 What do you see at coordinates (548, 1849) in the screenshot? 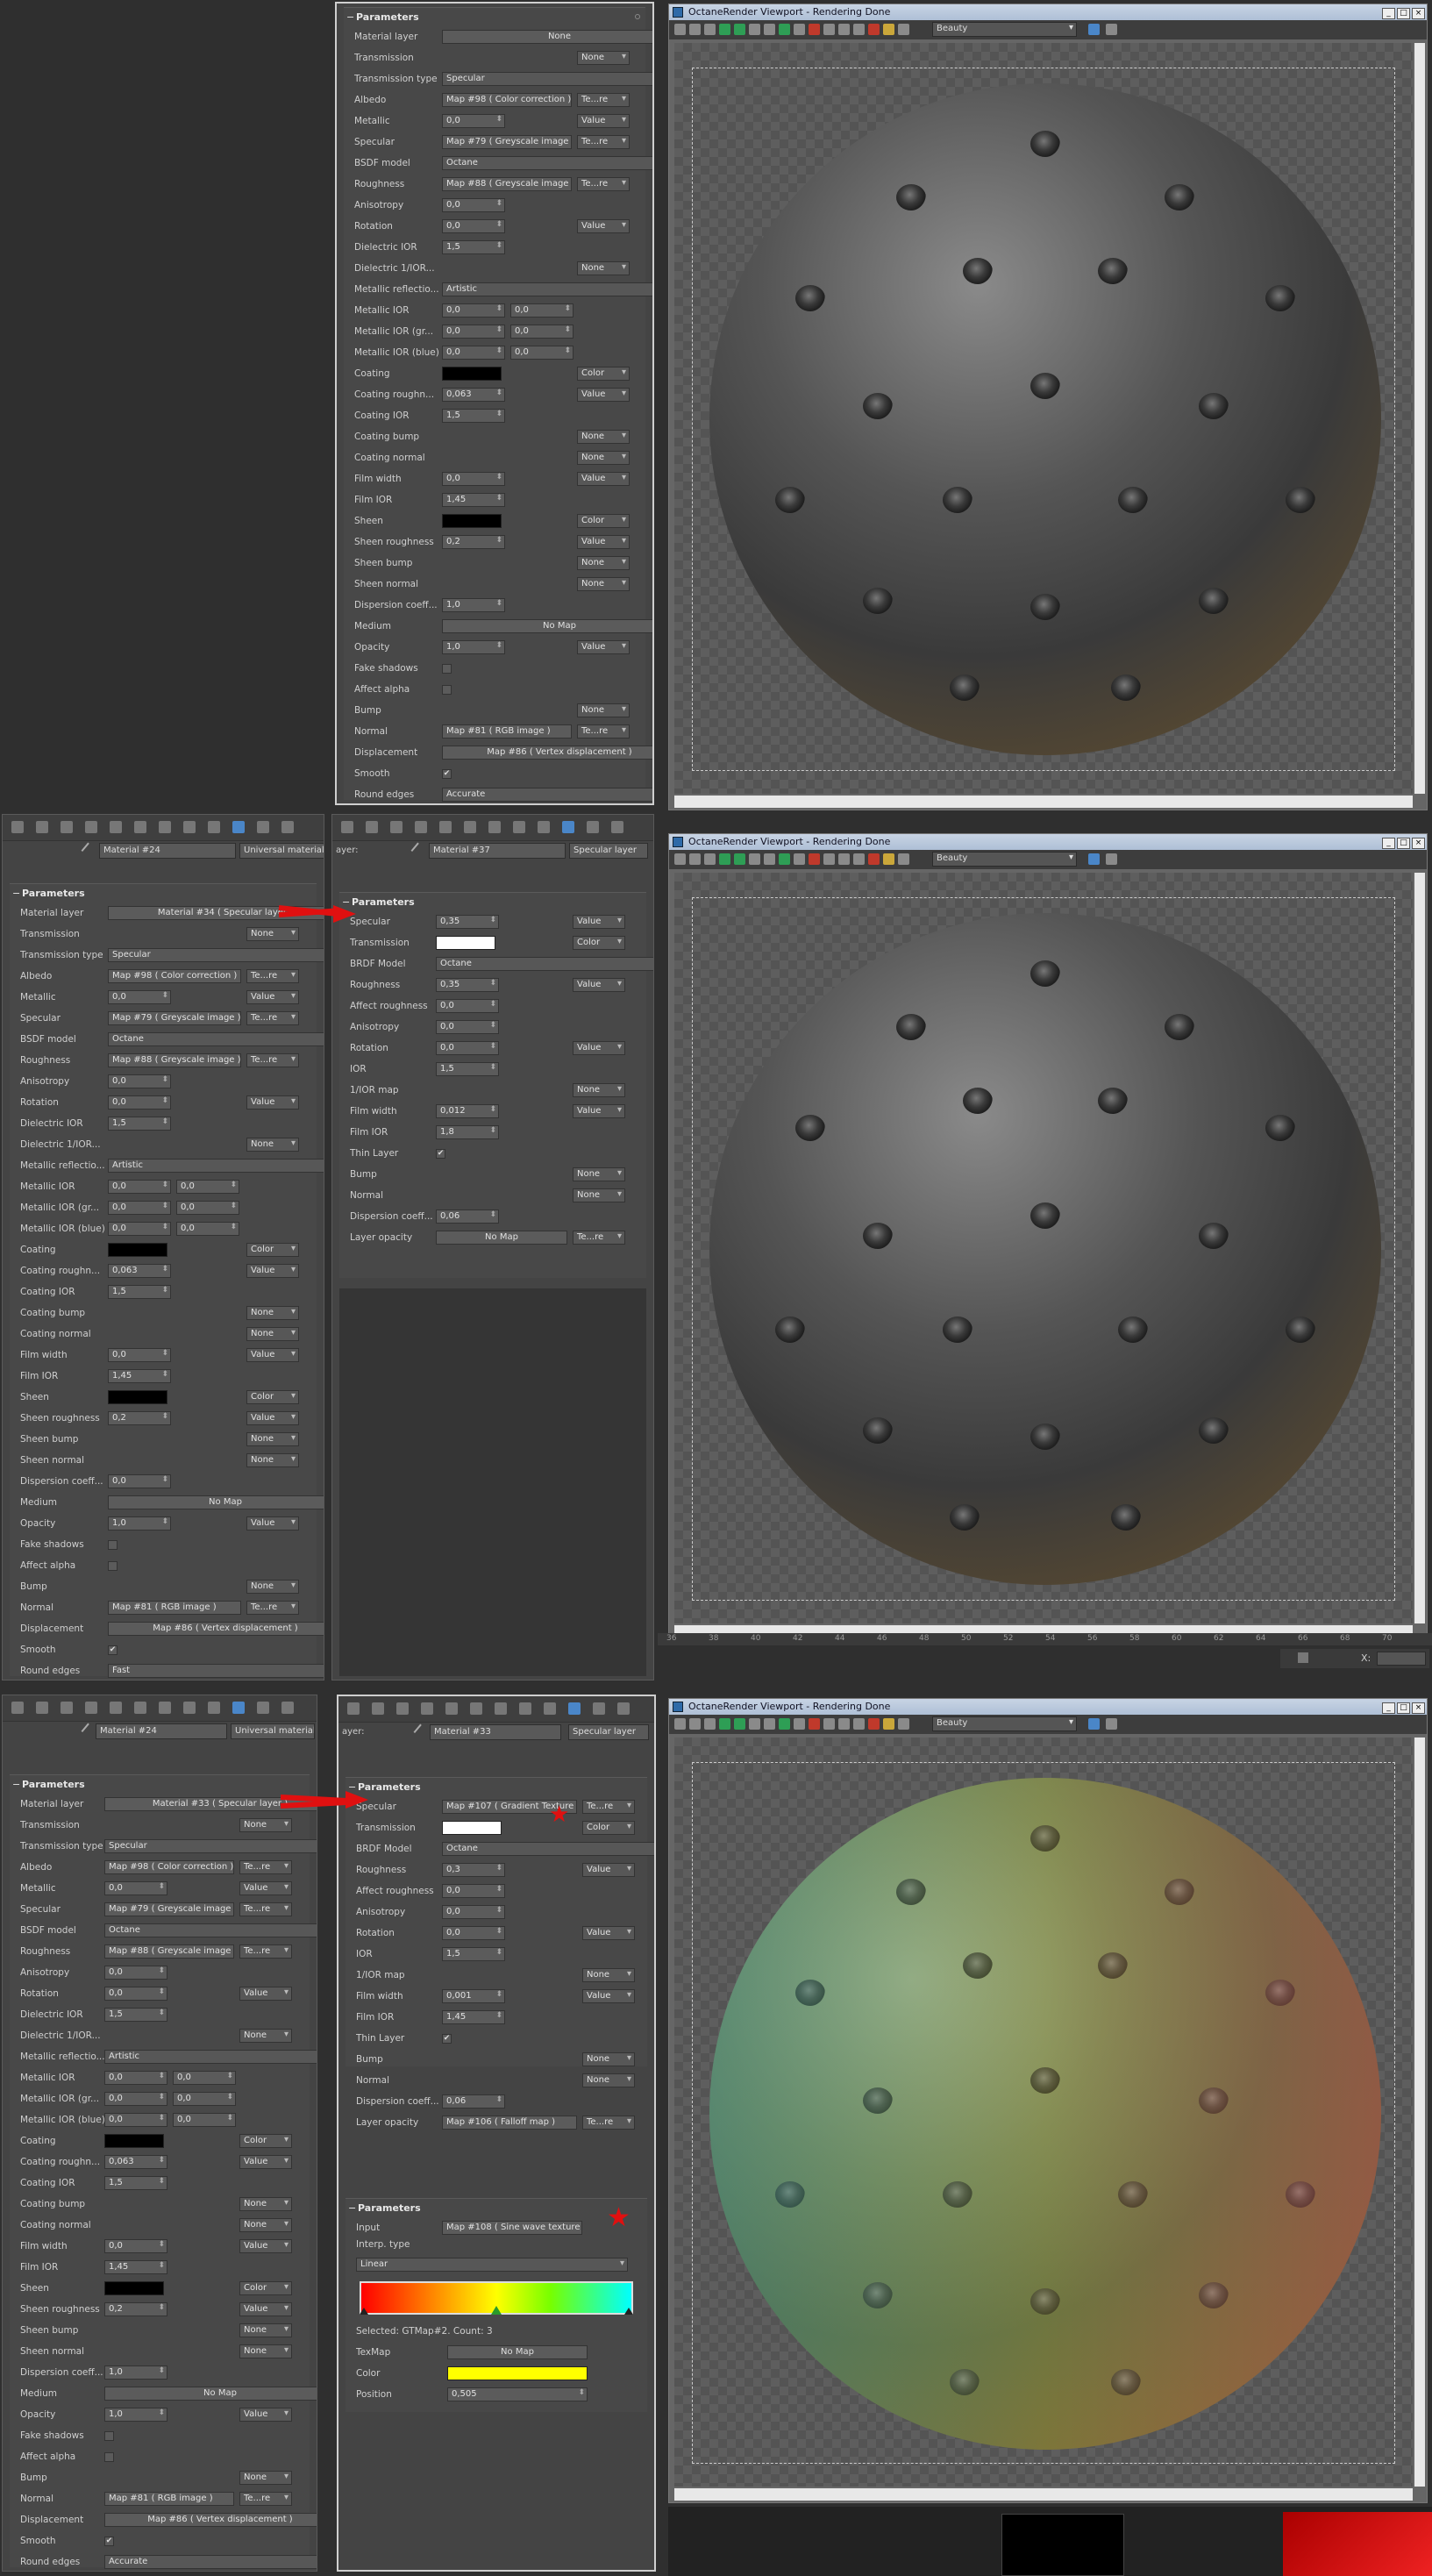
I see `param-dropdown: Octane` at bounding box center [548, 1849].